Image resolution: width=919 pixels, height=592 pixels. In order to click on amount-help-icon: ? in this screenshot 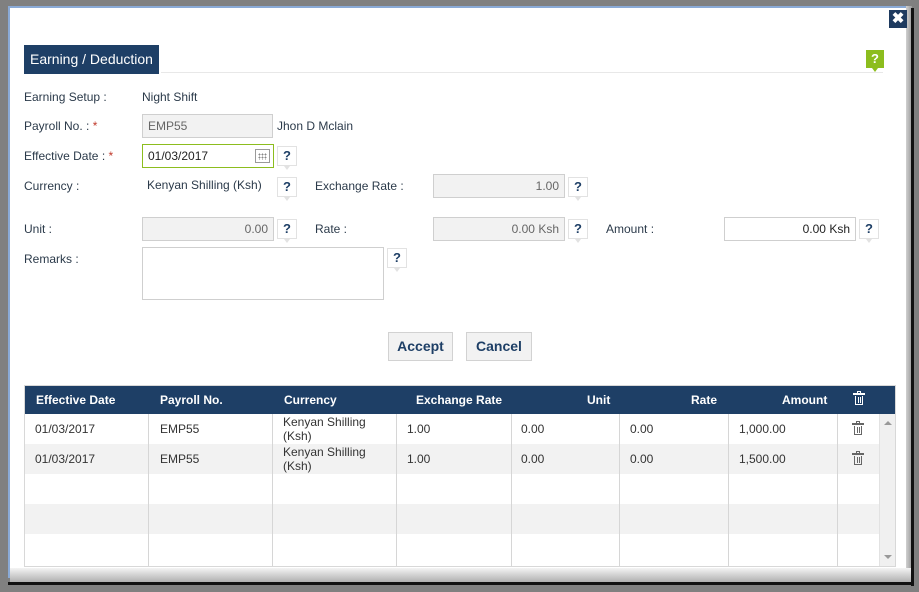, I will do `click(869, 231)`.